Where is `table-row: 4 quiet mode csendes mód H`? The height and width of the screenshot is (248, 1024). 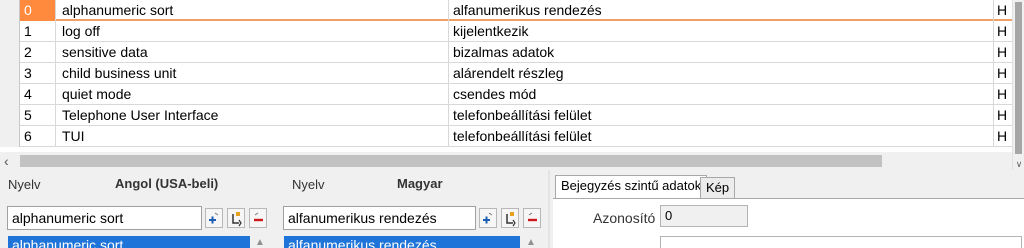 table-row: 4 quiet mode csendes mód H is located at coordinates (506, 94).